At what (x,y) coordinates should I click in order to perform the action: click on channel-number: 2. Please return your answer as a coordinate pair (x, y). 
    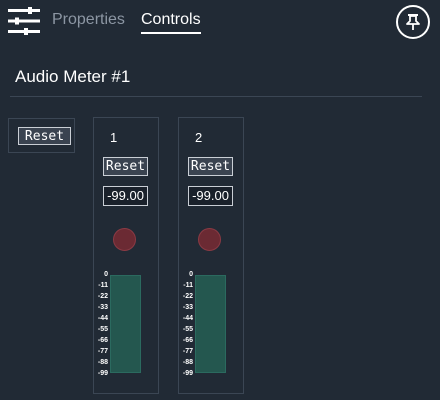
    Looking at the image, I should click on (199, 137).